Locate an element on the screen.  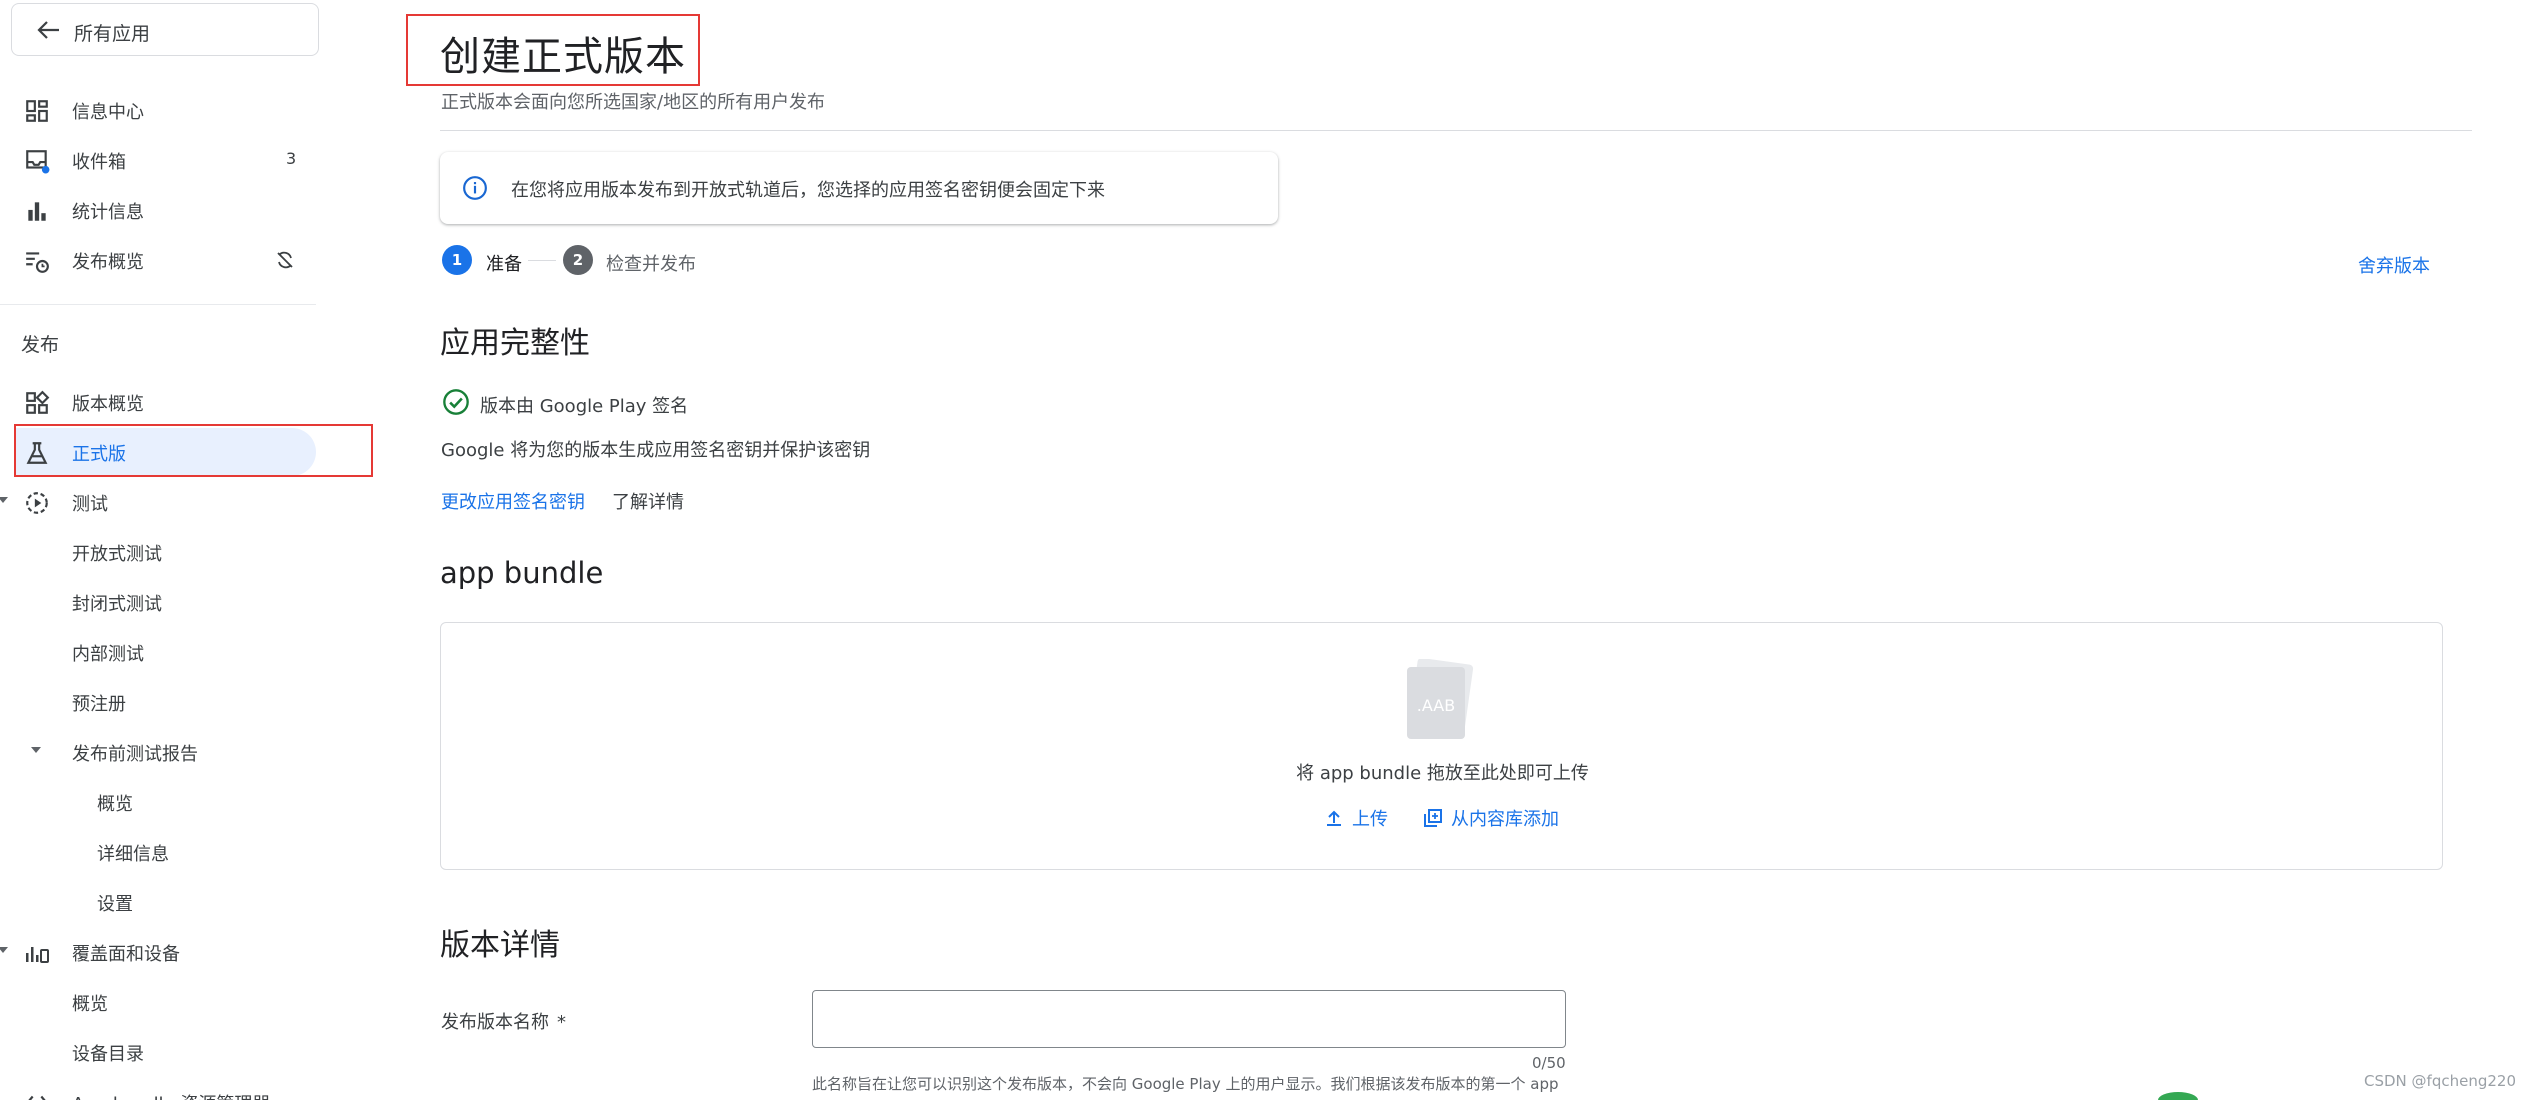
required-asterisk: * is located at coordinates (561, 1022).